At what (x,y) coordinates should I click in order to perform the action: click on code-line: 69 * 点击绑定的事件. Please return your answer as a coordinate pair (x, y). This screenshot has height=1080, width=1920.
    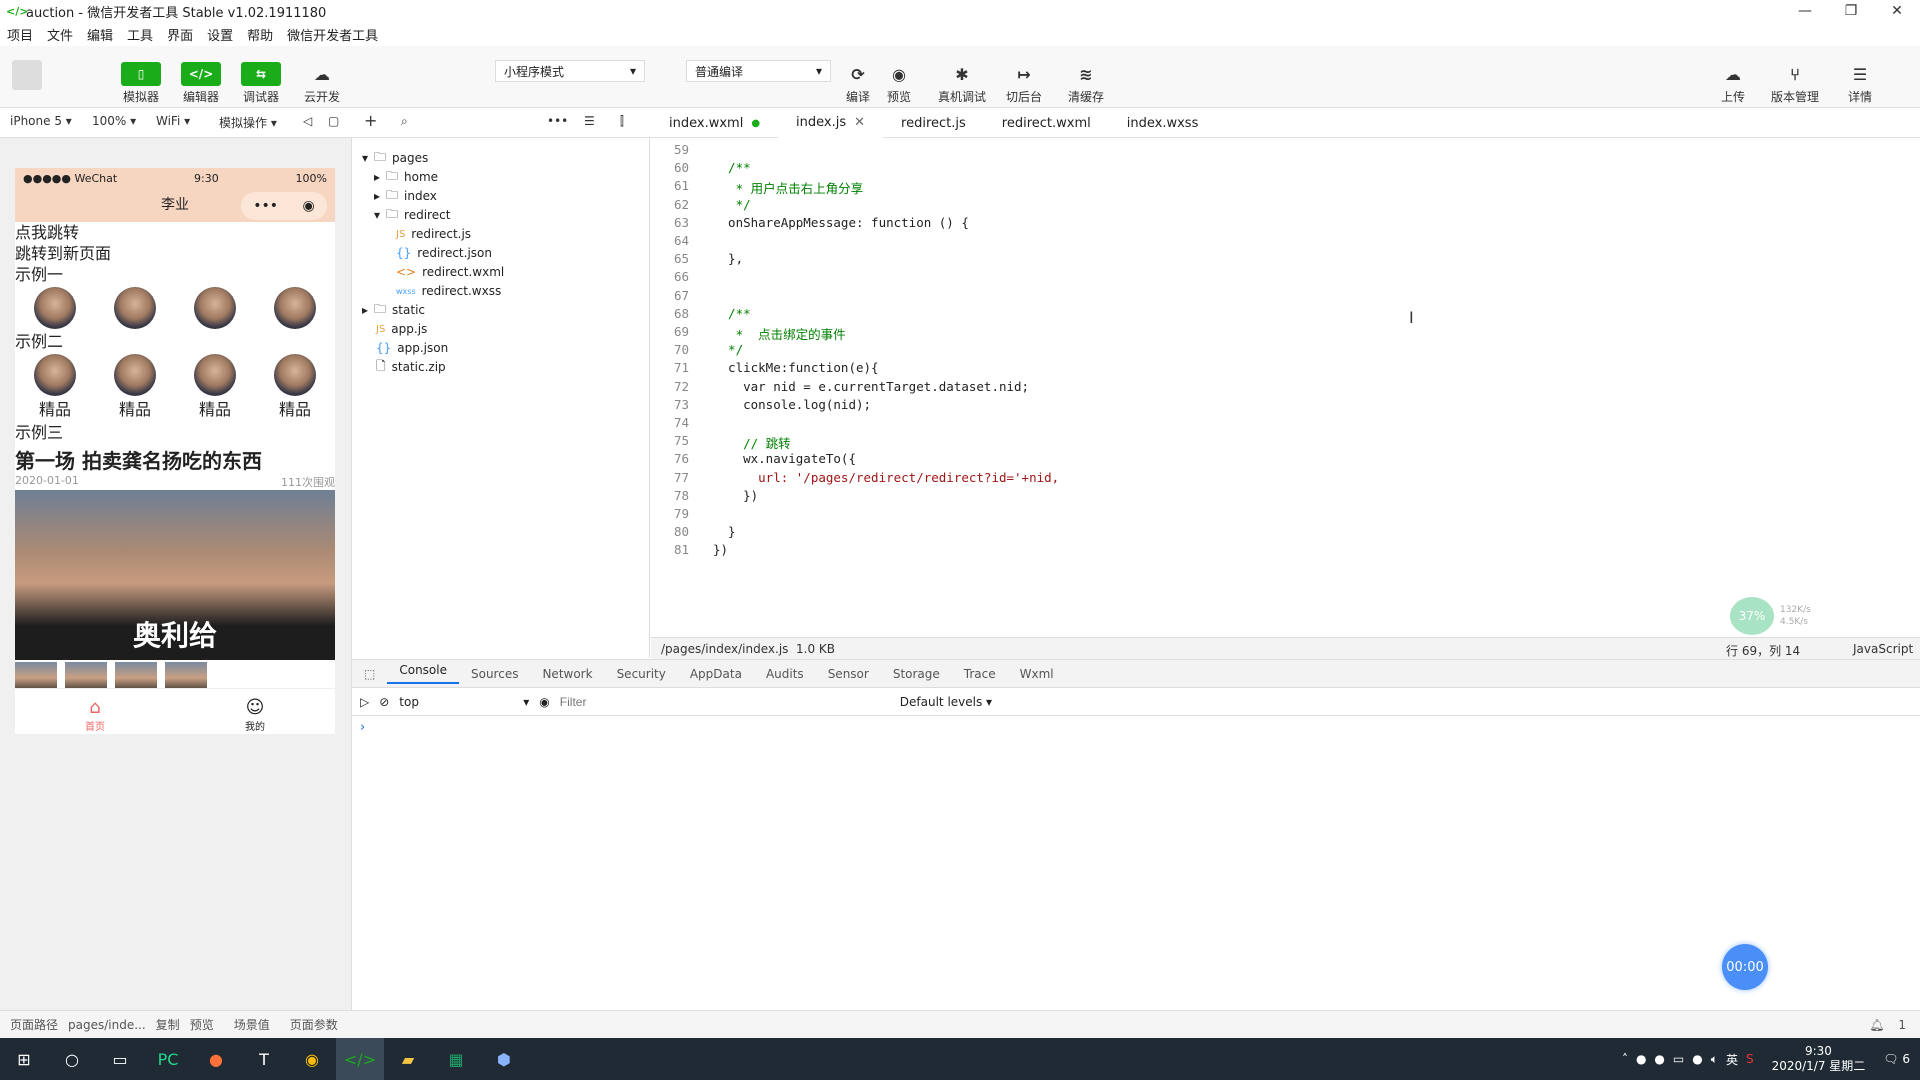
    Looking at the image, I should click on (748, 333).